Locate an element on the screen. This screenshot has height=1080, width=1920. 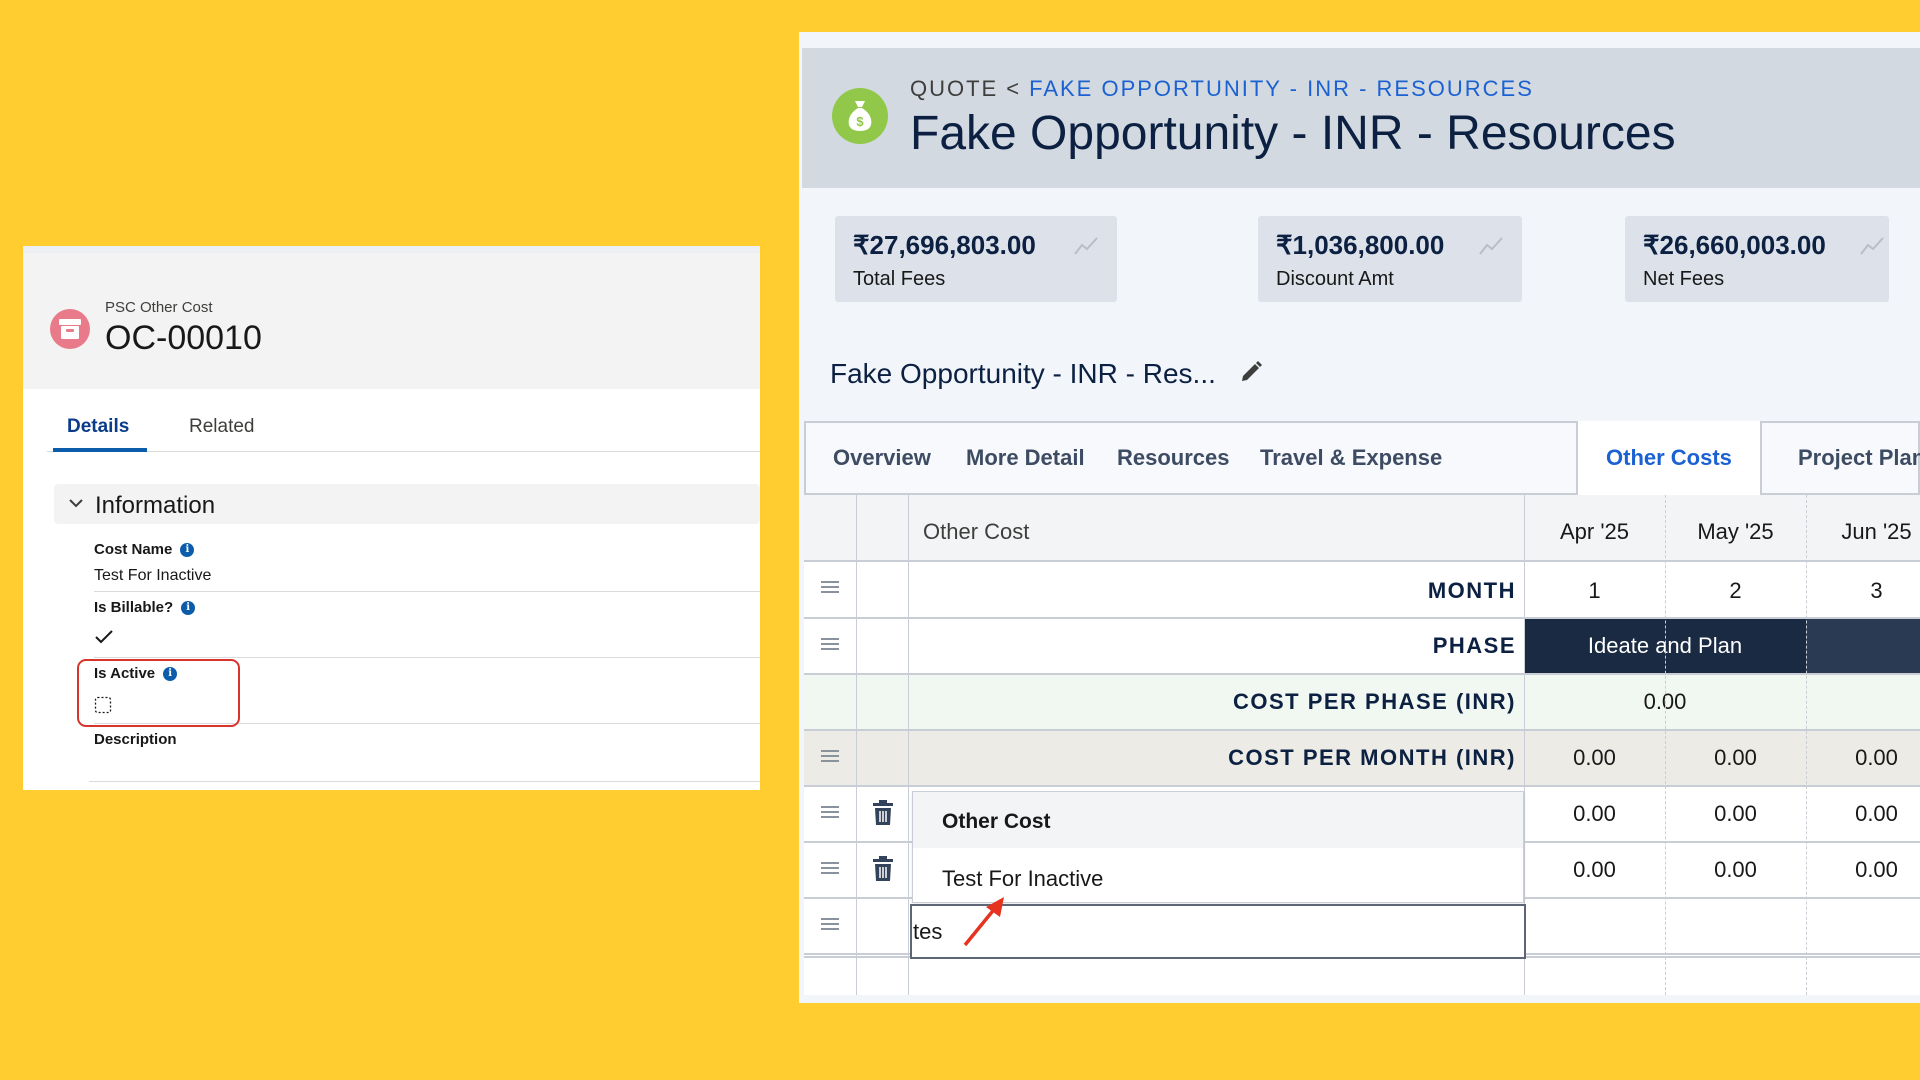
other-cost-lookup-dropdown: Other Cost Test For Inactive is located at coordinates (1218, 847).